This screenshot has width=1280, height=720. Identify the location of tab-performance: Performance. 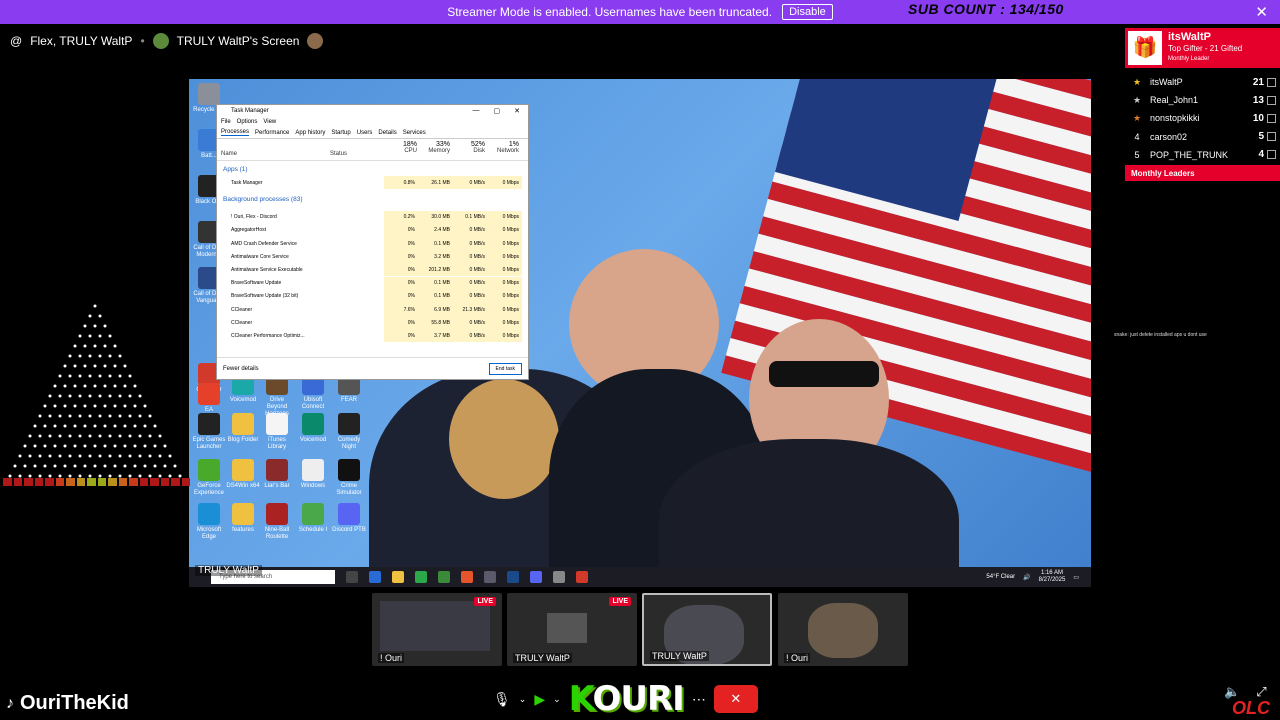
(272, 133).